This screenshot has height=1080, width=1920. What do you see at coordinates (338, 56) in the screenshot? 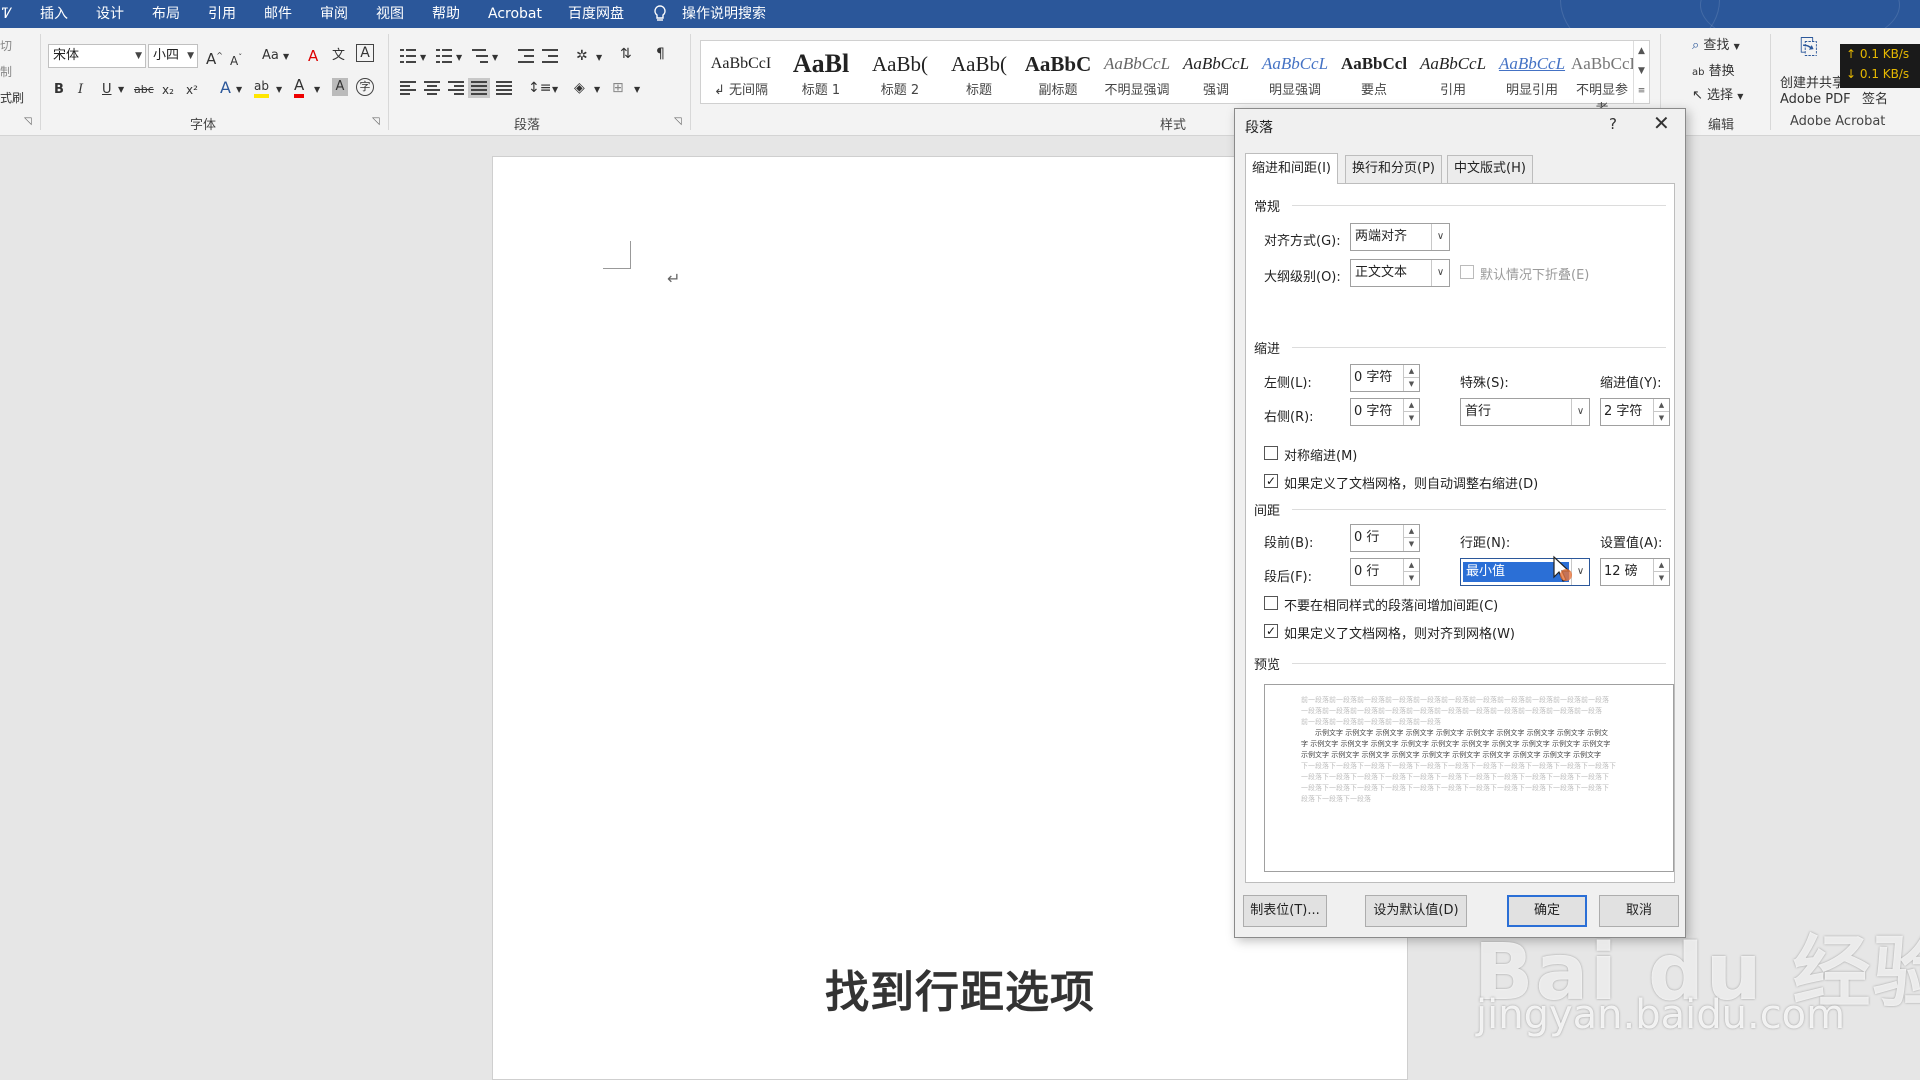
I see `phonetic-guide-icon: 文` at bounding box center [338, 56].